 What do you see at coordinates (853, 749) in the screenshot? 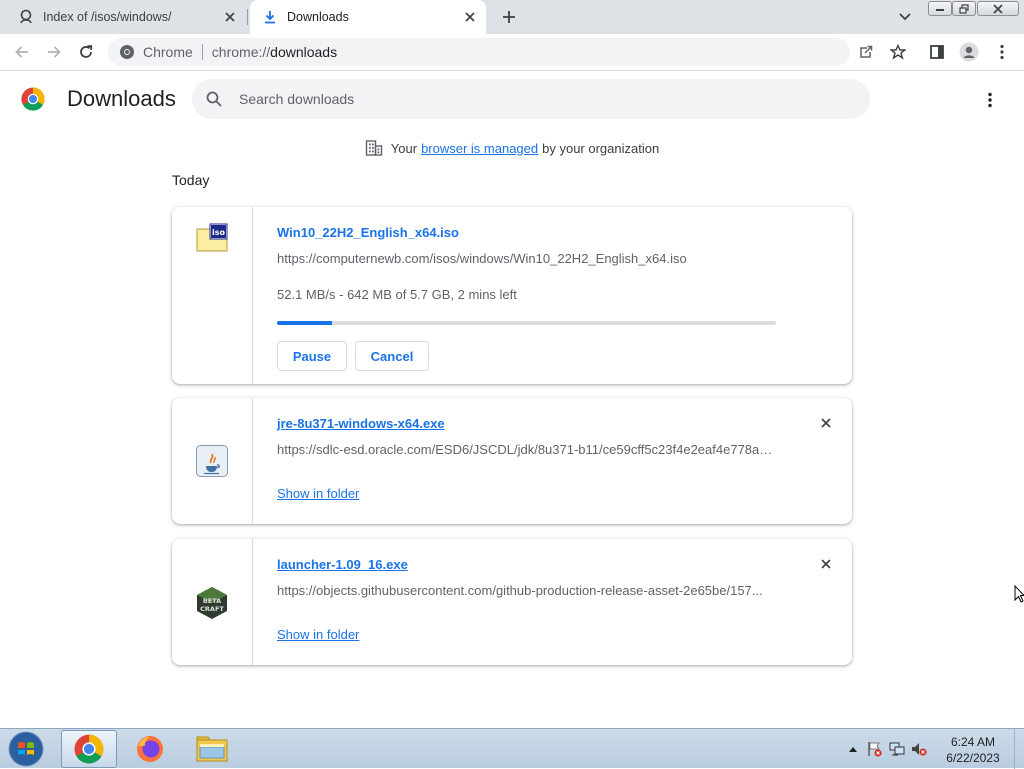
I see `show-hidden-icons-icon` at bounding box center [853, 749].